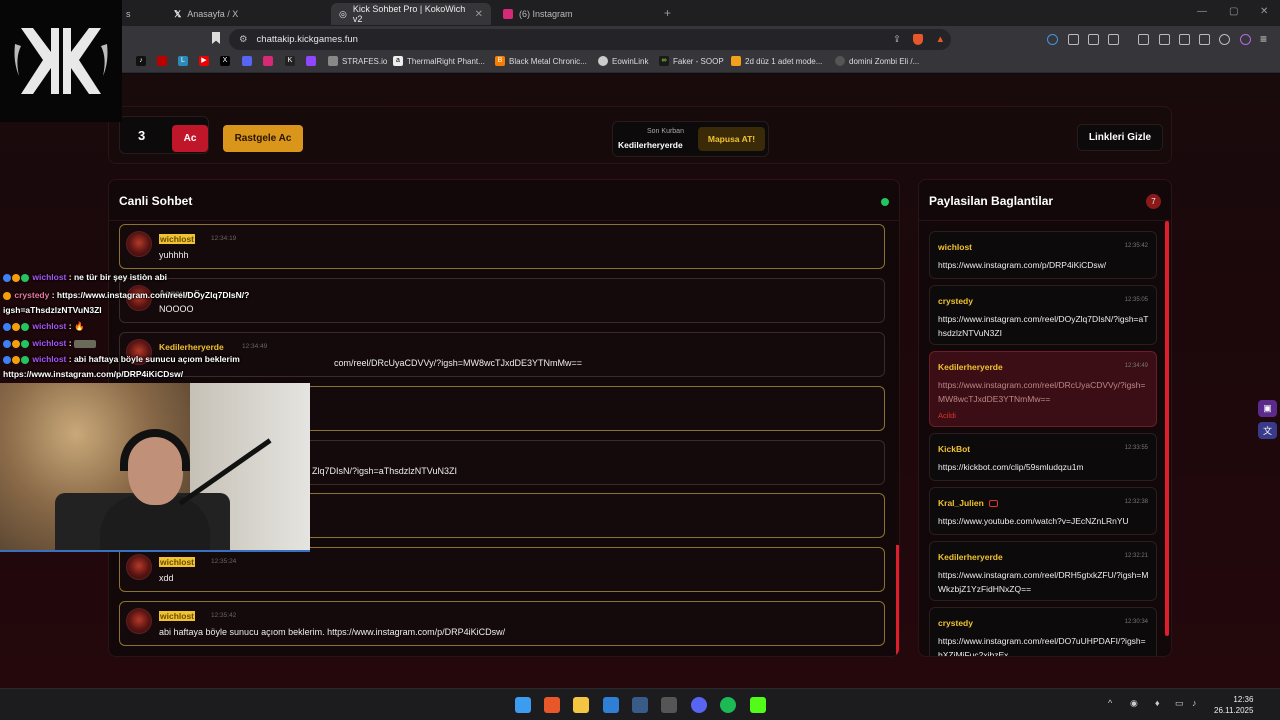 The height and width of the screenshot is (720, 1280). Describe the element at coordinates (699, 705) in the screenshot. I see `discord-icon` at that location.